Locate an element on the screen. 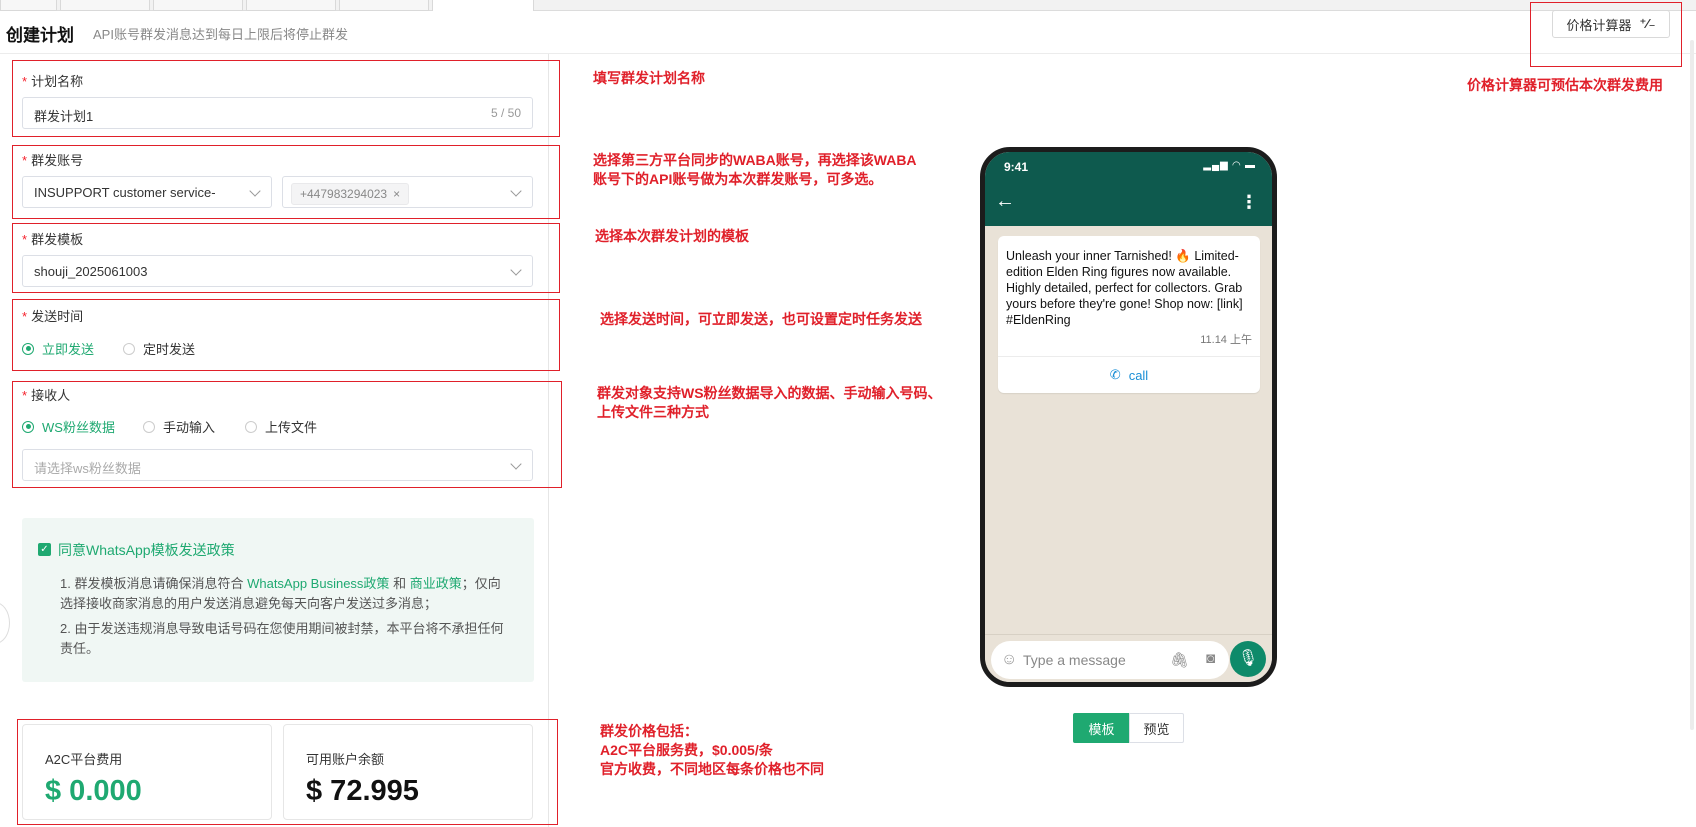 This screenshot has width=1696, height=827. platform-fee-title: A2C平台费用 is located at coordinates (84, 759).